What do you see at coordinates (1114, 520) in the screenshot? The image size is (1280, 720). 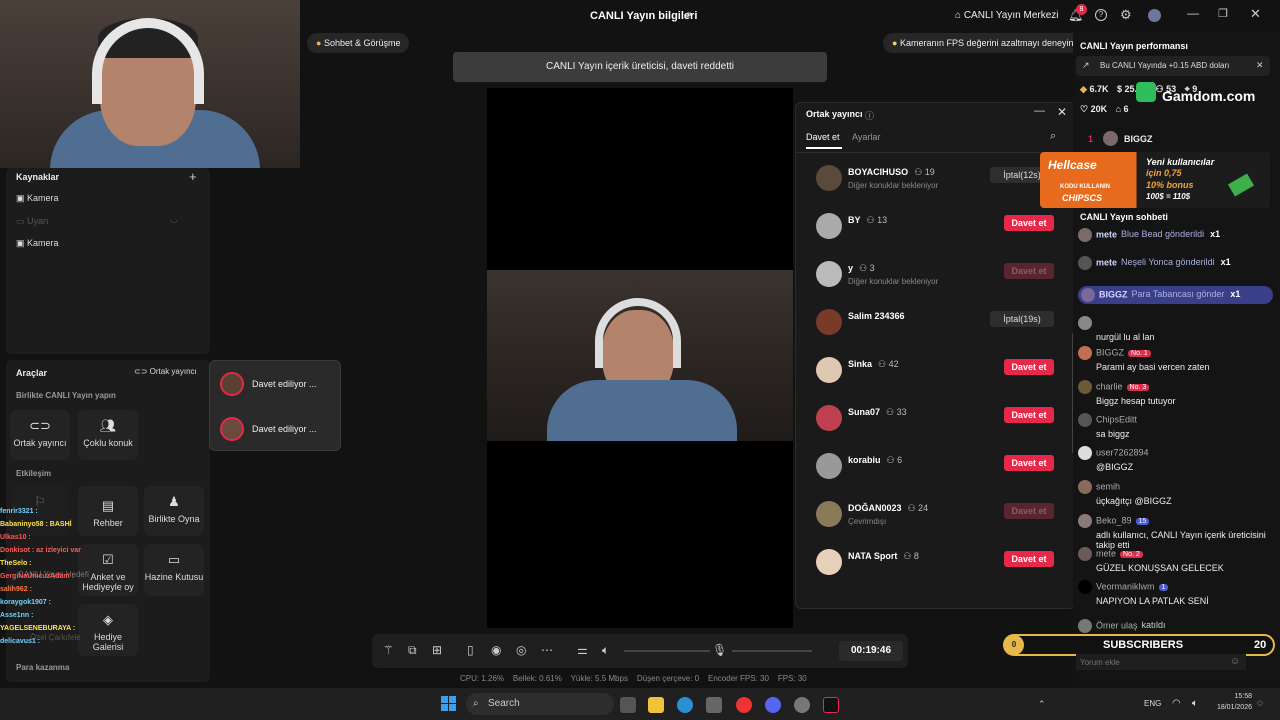 I see `chat-username: Beko_89` at bounding box center [1114, 520].